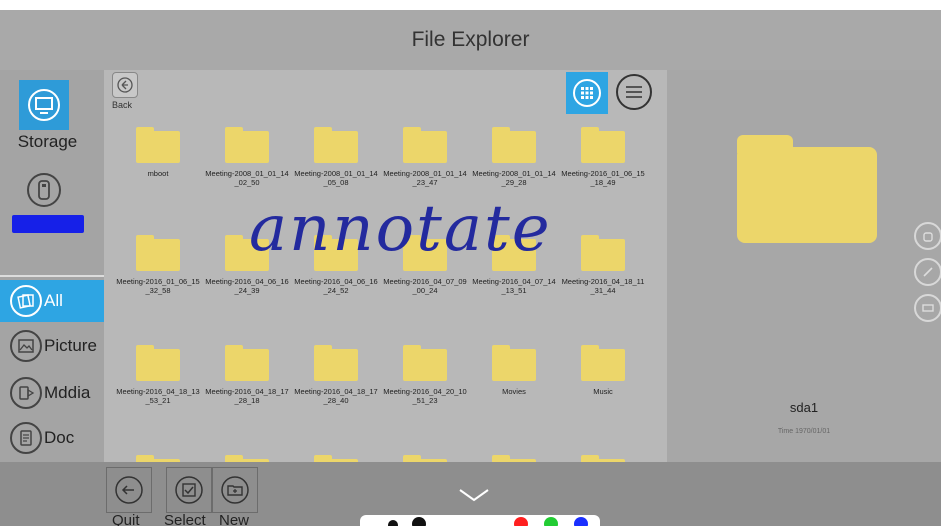  I want to click on bottom-toolbar: Quit Select New, so click(470, 494).